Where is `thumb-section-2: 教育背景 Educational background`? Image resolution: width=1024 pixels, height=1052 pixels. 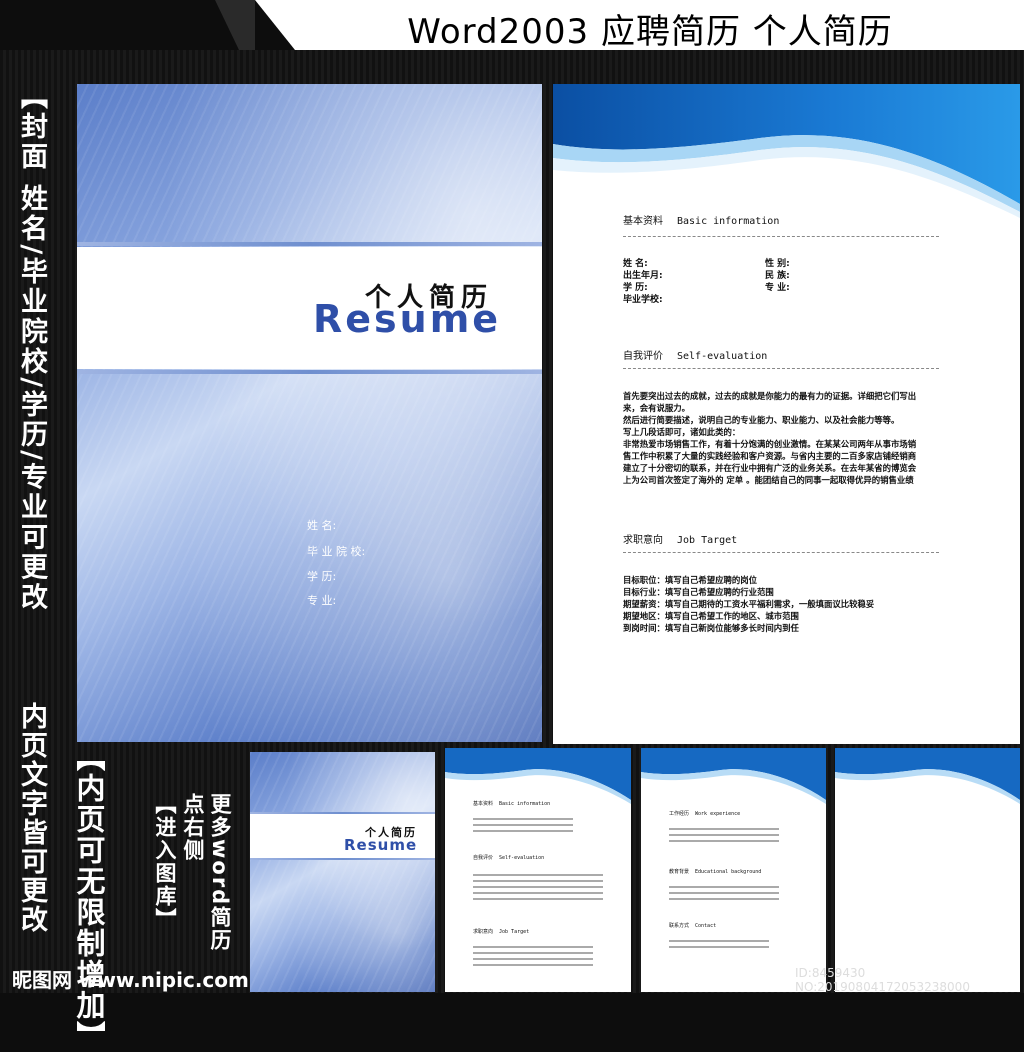
thumb-section-2: 教育背景 Educational background is located at coordinates (715, 871).